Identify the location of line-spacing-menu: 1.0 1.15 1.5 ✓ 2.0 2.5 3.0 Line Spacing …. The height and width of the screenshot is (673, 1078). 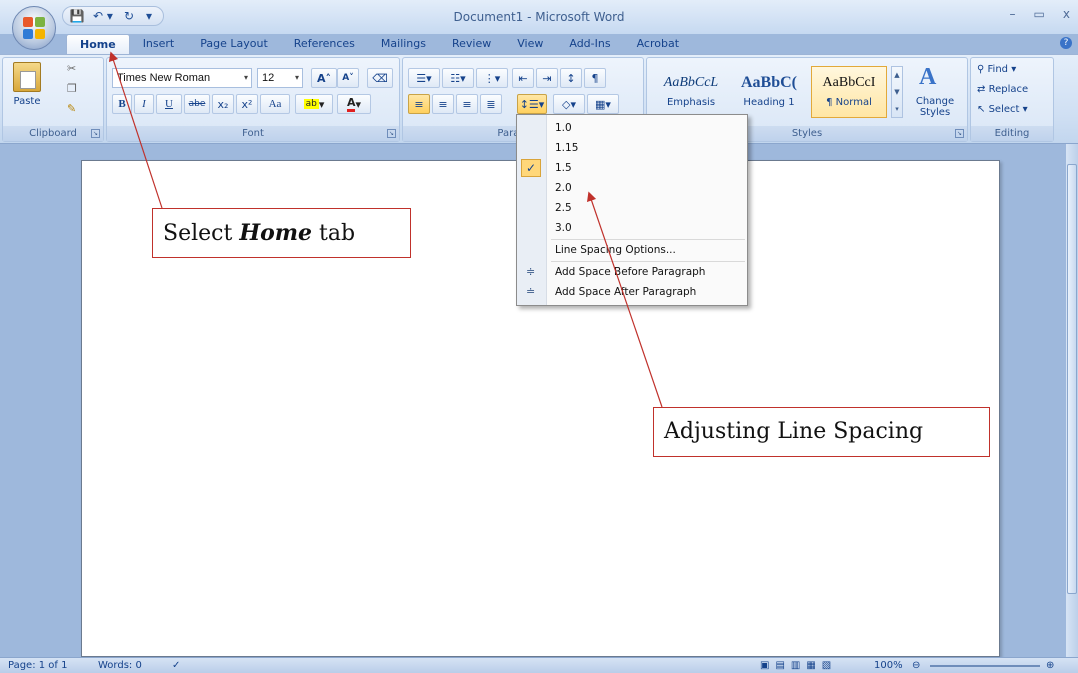
(632, 210).